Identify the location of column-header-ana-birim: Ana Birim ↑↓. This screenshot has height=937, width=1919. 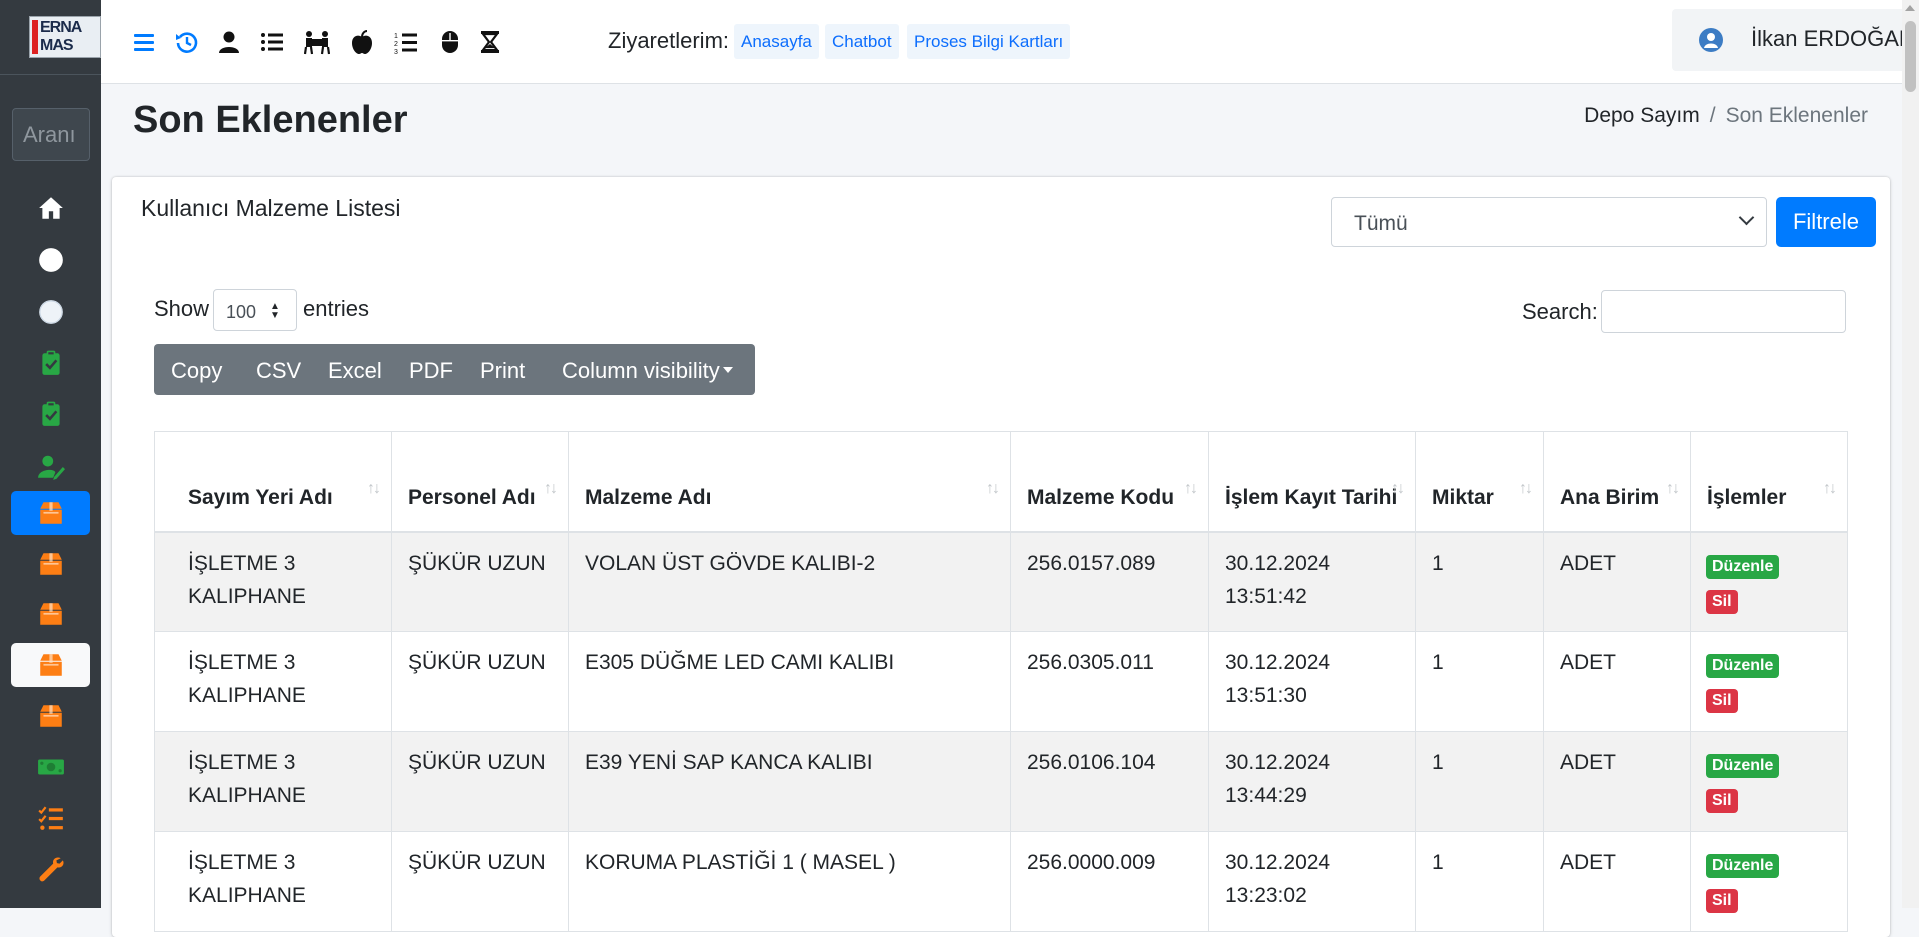
(1617, 482).